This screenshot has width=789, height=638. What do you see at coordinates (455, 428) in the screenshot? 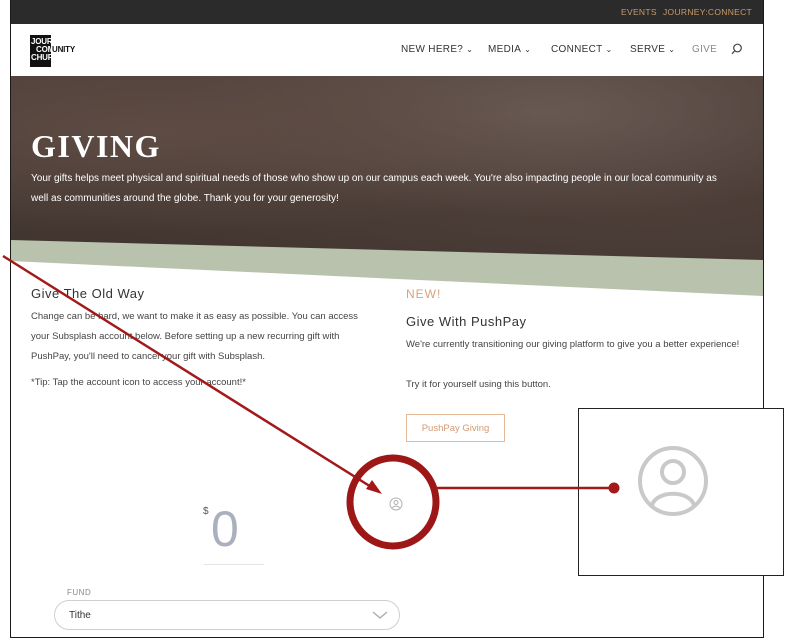
I see `pushpay-giving-button: PushPay Giving` at bounding box center [455, 428].